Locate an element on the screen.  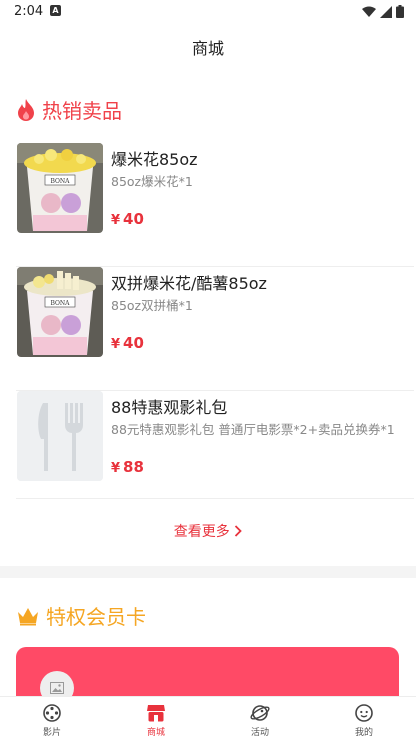
status-indicators is located at coordinates (383, 11).